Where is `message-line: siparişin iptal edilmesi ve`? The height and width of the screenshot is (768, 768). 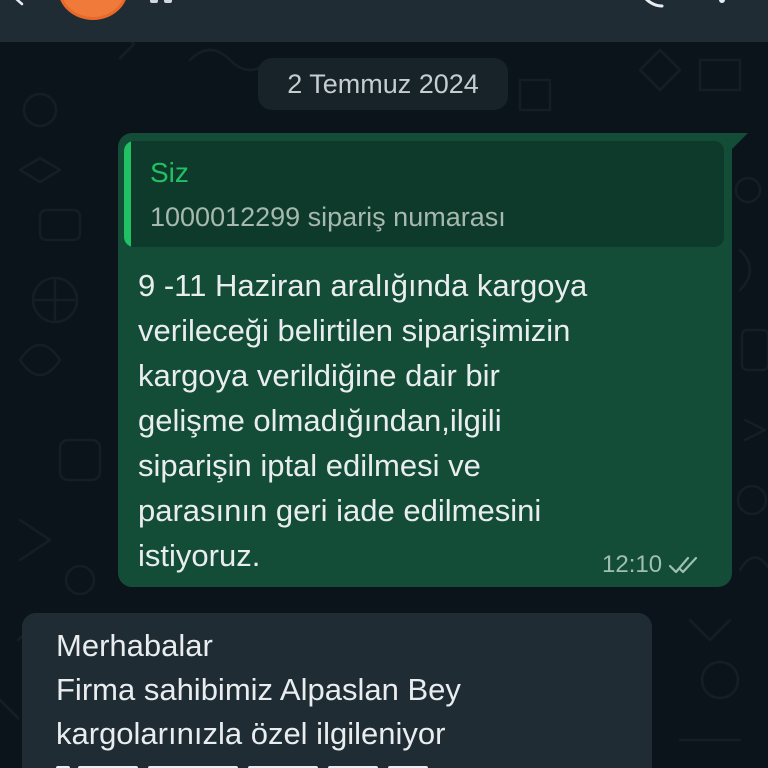 message-line: siparişin iptal edilmesi ve is located at coordinates (309, 465).